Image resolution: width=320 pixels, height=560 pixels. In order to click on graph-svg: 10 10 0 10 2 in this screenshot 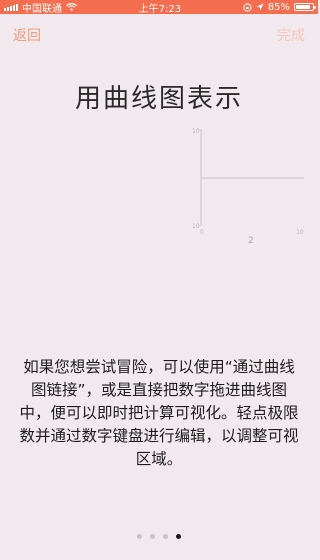, I will do `click(248, 186)`.